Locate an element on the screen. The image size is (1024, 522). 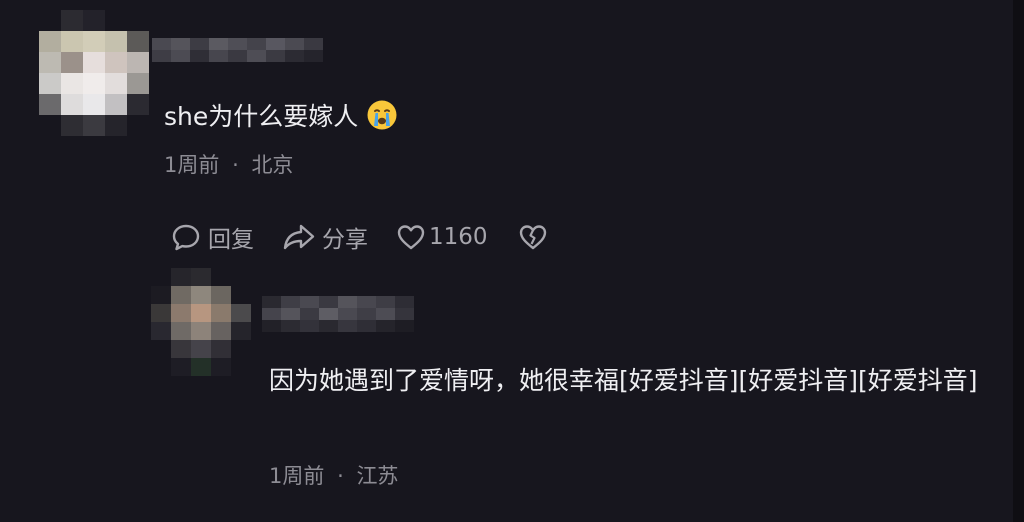
reply-button: 回复 is located at coordinates (212, 237).